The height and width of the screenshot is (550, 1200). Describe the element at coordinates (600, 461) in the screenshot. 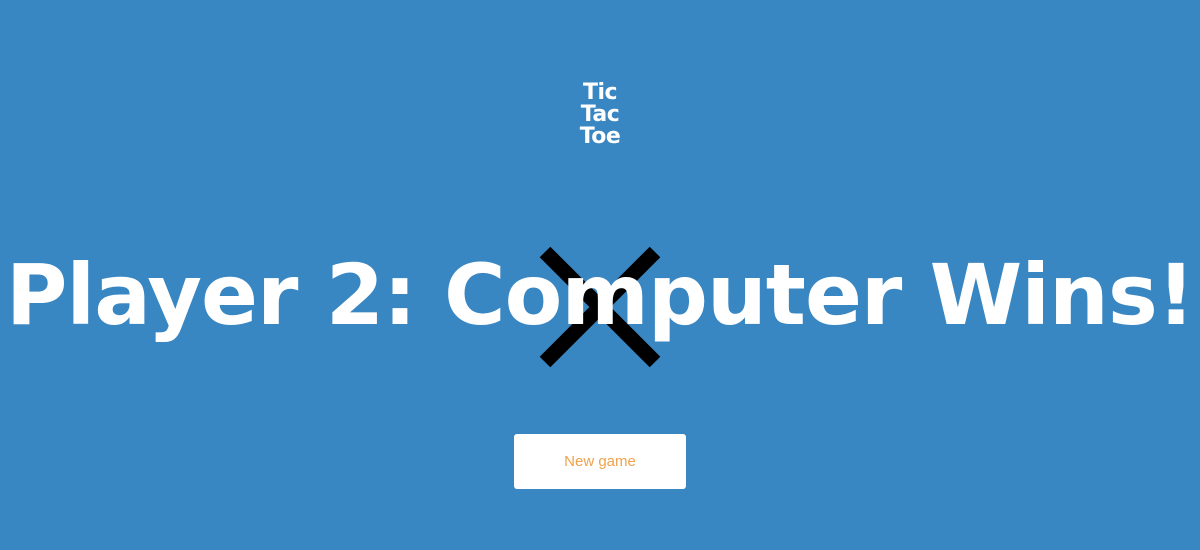

I see `new-game-button: New game` at that location.